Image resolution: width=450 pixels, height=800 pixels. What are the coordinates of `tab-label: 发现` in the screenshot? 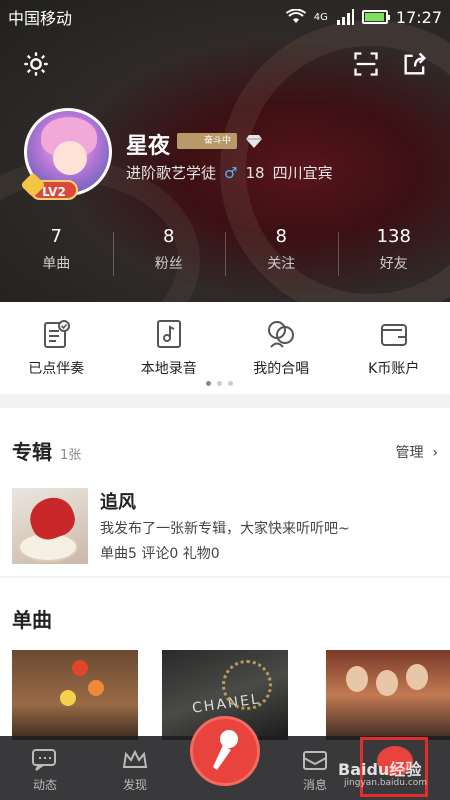 It's located at (134, 785).